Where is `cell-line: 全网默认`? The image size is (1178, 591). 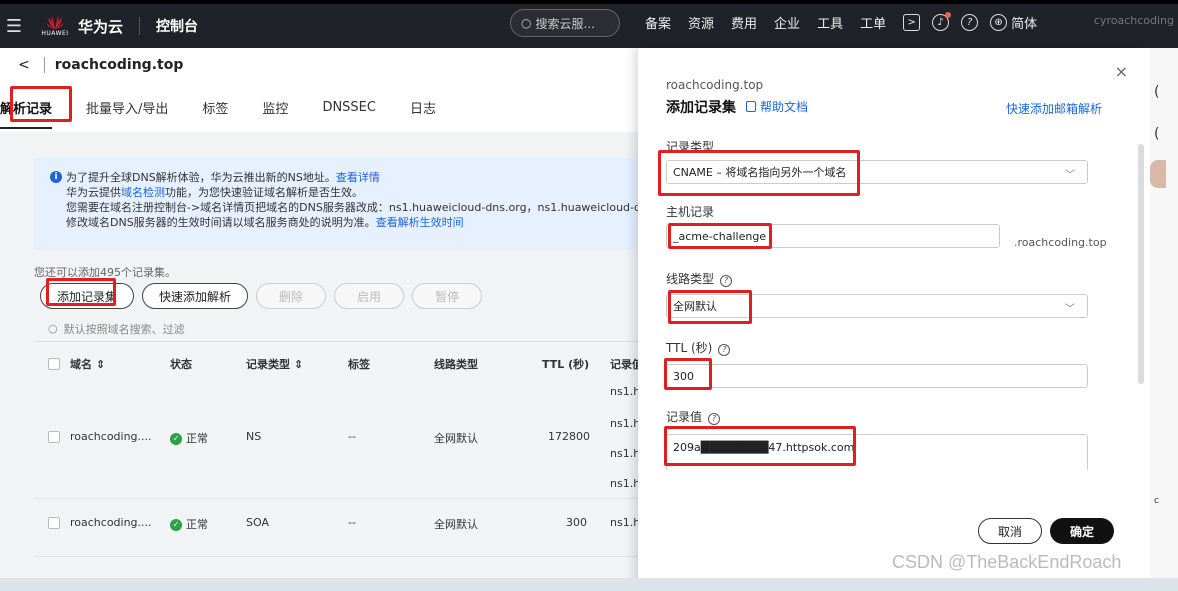 cell-line: 全网默认 is located at coordinates (456, 438).